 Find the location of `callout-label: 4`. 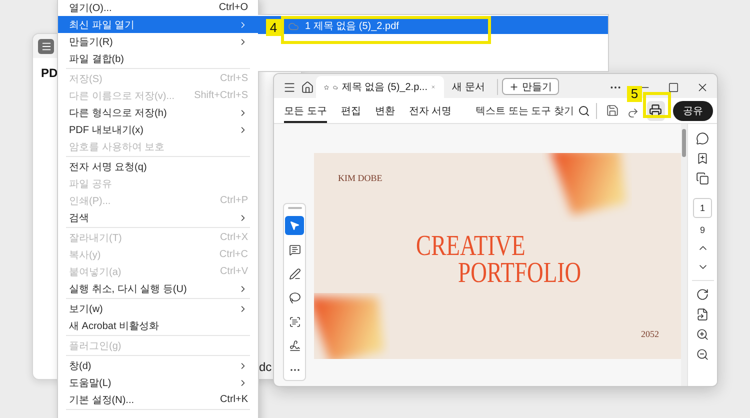

callout-label: 4 is located at coordinates (273, 27).